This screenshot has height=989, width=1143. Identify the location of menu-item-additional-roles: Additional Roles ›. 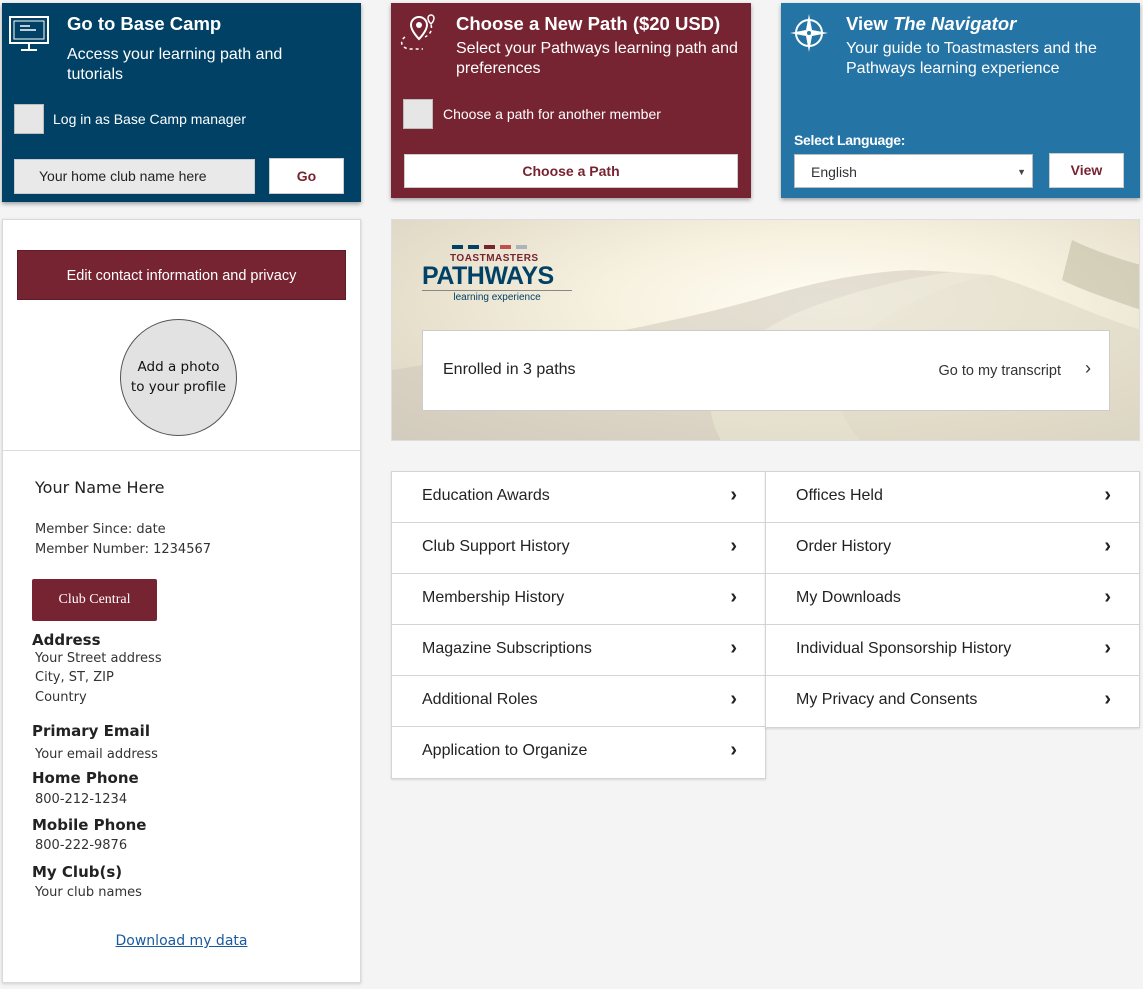
(578, 701).